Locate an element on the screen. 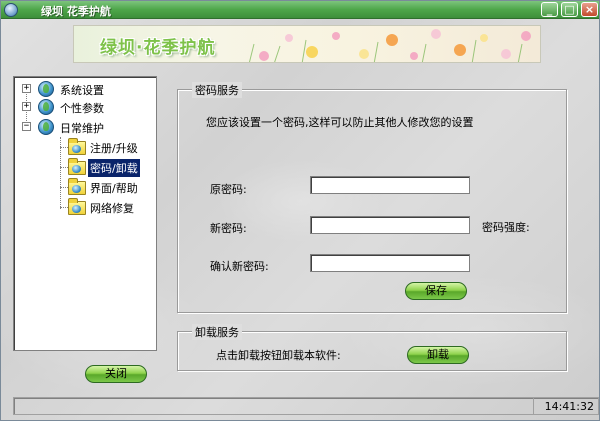 This screenshot has height=421, width=600. tree-item-ui-help: 界面/帮助 is located at coordinates (84, 187).